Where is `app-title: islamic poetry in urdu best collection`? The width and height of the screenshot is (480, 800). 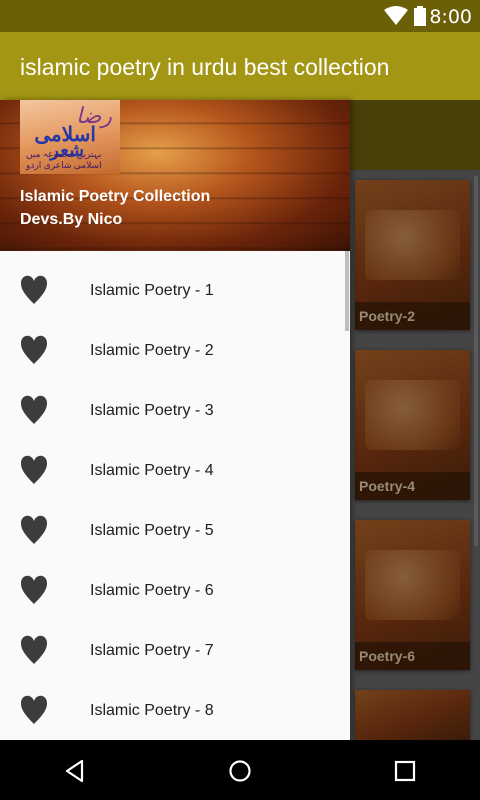 app-title: islamic poetry in urdu best collection is located at coordinates (205, 67).